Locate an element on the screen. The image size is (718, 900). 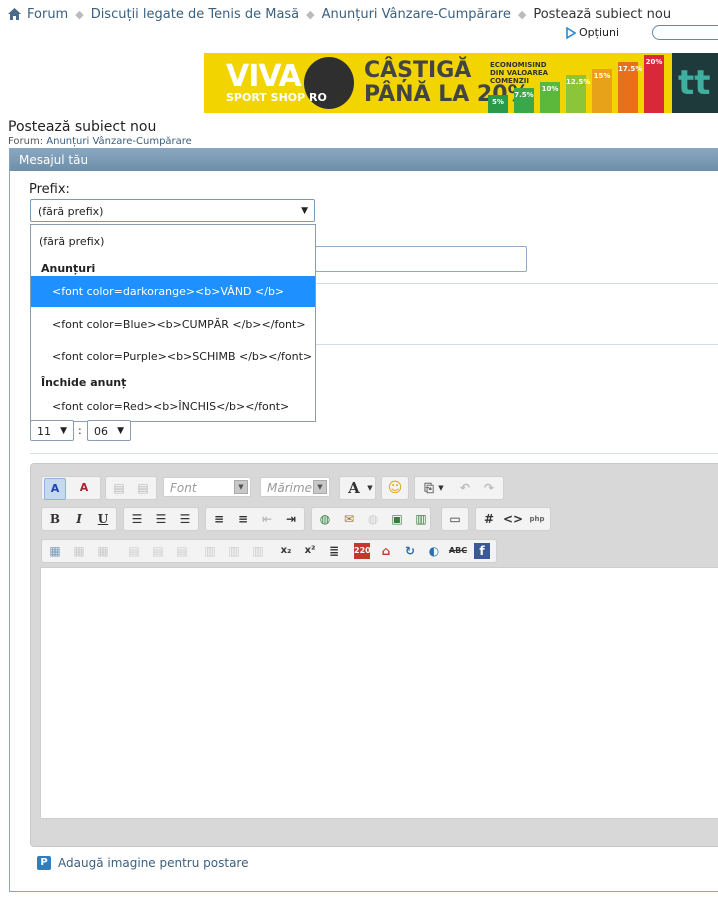
breadcrumb-discussions-link: Discuții legate de Tenis de Masă is located at coordinates (195, 14).